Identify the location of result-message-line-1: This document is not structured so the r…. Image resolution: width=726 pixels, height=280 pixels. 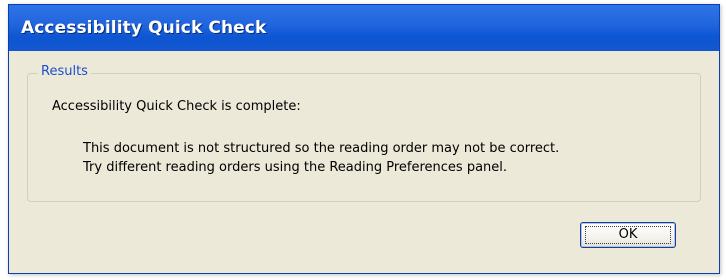
(321, 148).